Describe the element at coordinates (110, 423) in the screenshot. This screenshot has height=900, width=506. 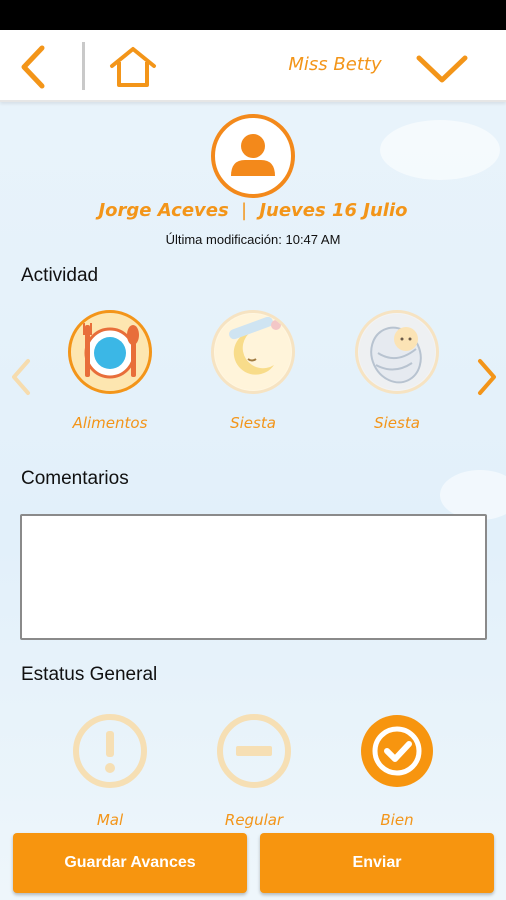
I see `activity-label: Alimentos` at that location.